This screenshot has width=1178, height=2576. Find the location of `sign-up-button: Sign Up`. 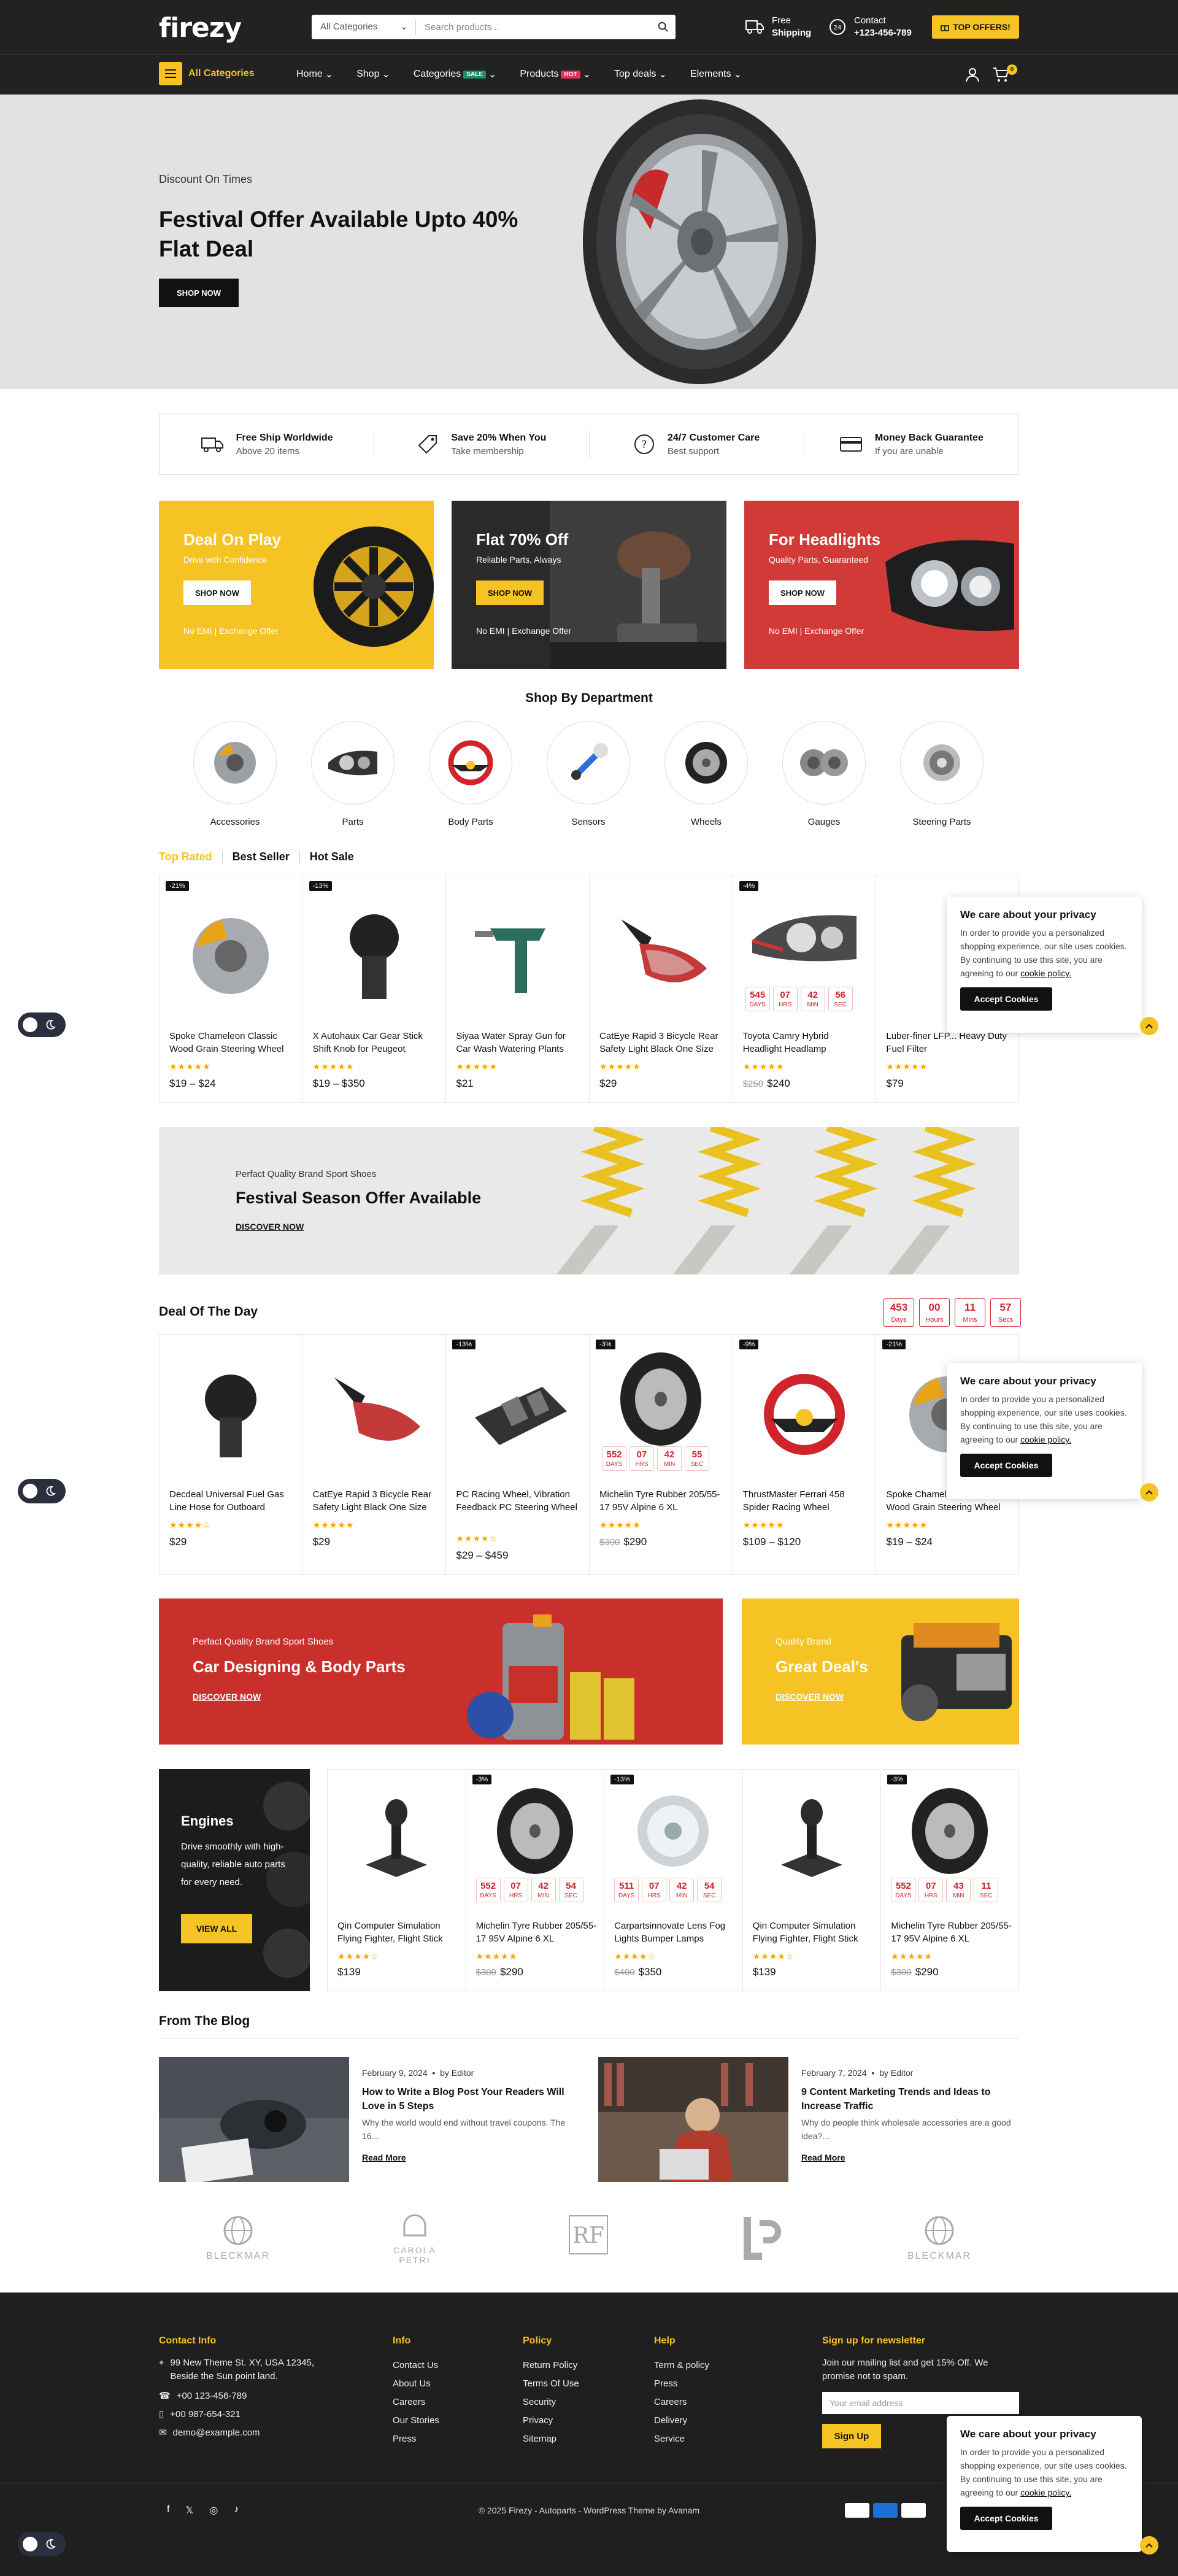

sign-up-button: Sign Up is located at coordinates (851, 2436).